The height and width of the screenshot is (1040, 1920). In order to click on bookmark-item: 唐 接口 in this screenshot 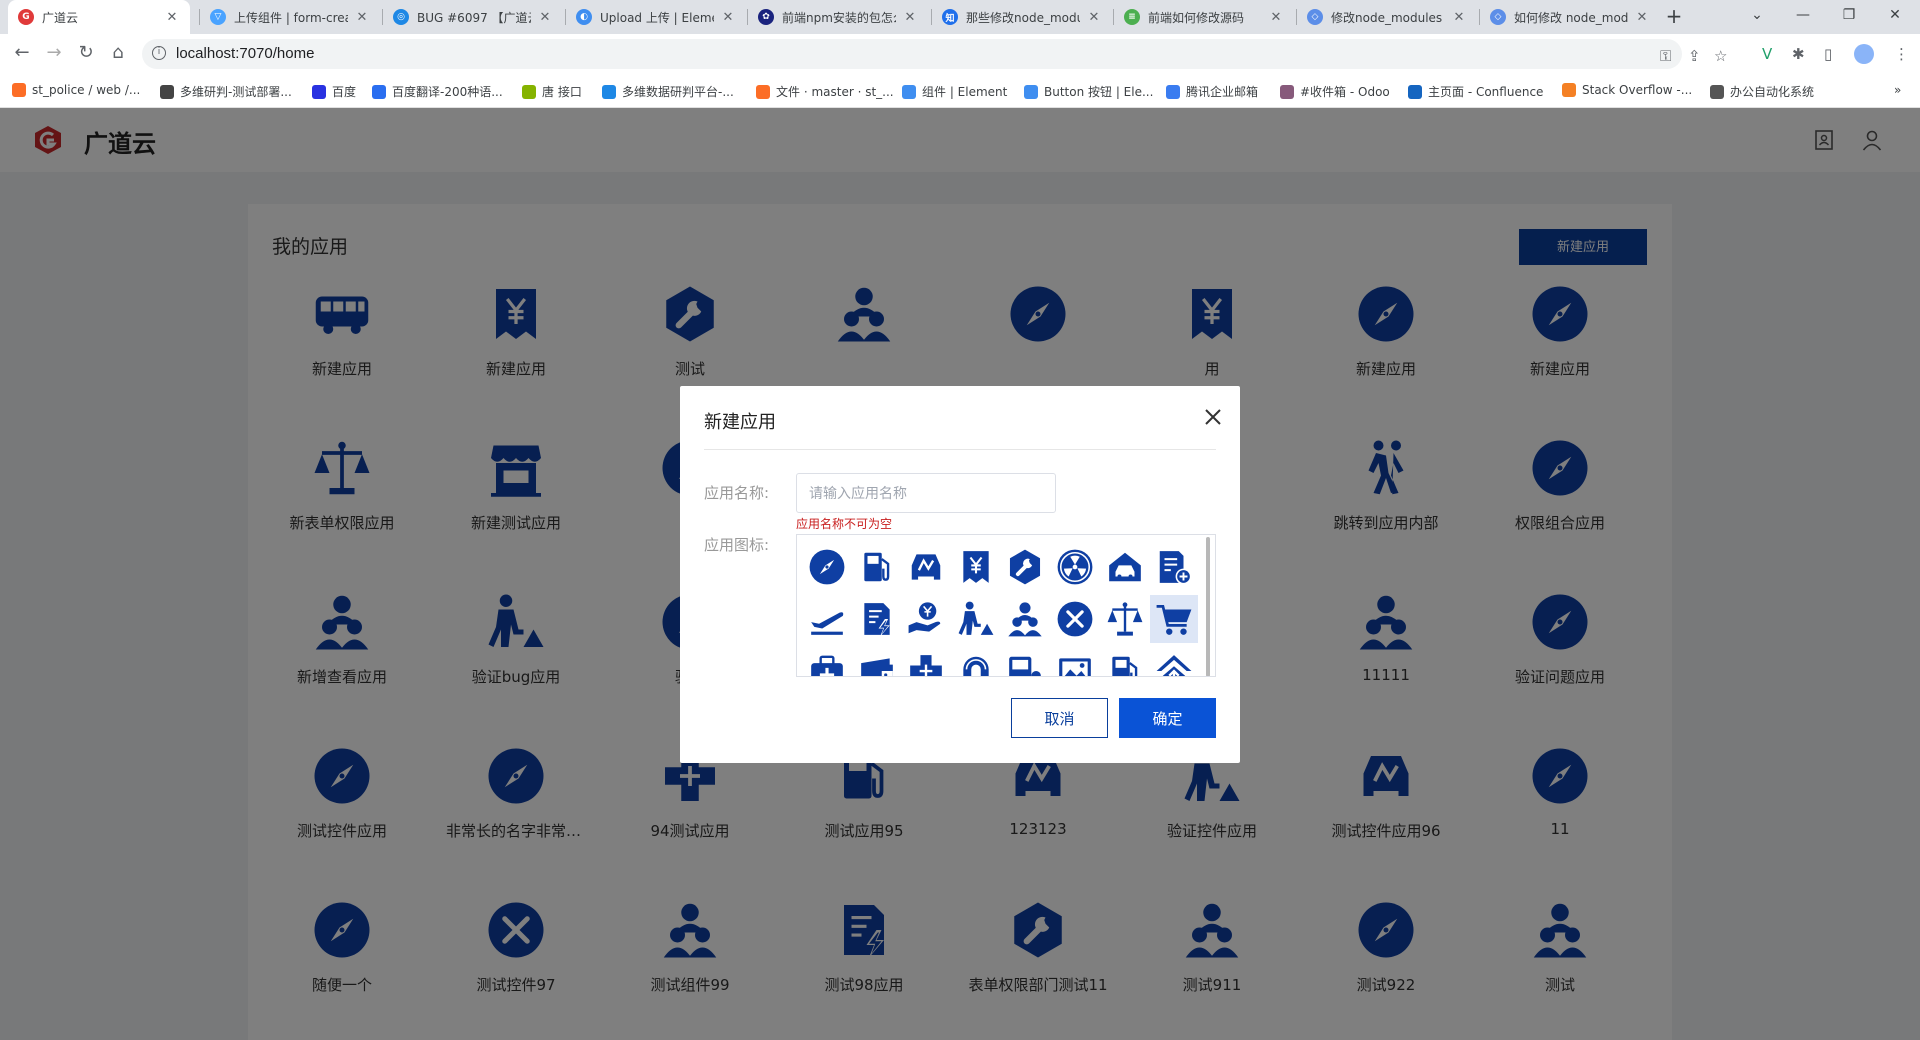, I will do `click(552, 91)`.